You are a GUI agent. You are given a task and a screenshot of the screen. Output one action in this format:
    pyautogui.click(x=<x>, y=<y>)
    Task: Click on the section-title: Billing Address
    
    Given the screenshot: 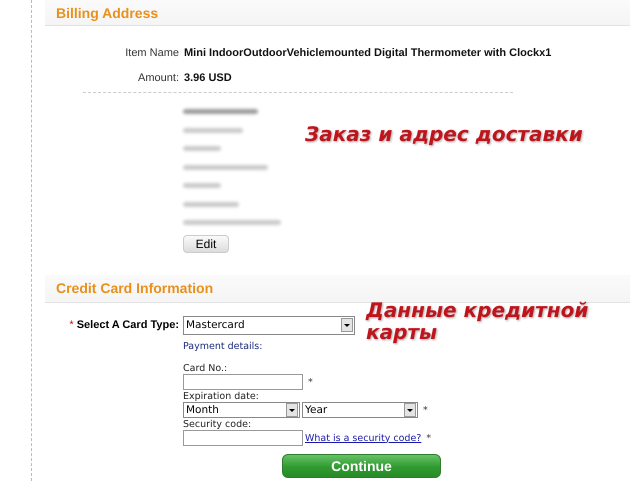 What is the action you would take?
    pyautogui.click(x=107, y=12)
    